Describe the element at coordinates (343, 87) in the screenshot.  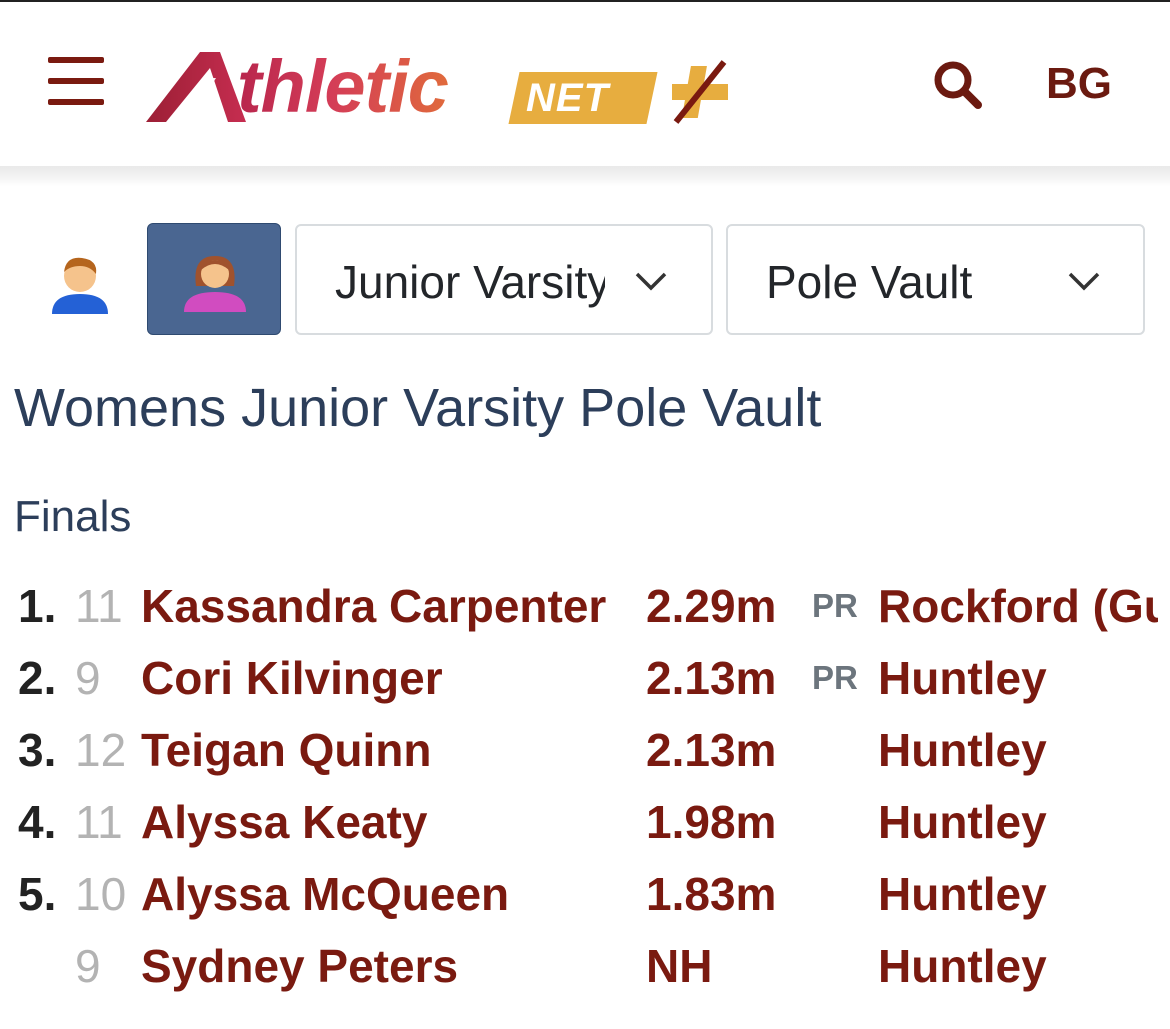
I see `logo-wordmark: thletic` at that location.